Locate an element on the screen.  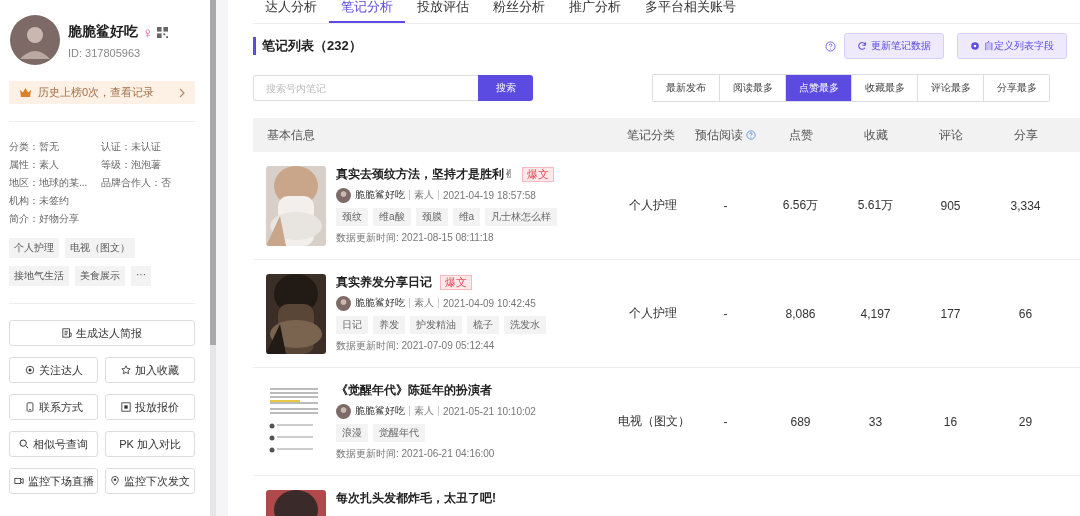
search-icon is located at coordinates (24, 444).